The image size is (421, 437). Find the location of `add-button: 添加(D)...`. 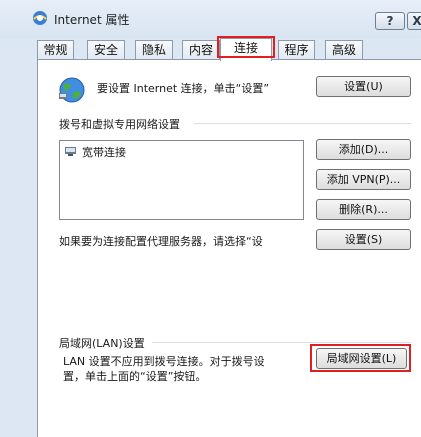

add-button: 添加(D)... is located at coordinates (363, 149).